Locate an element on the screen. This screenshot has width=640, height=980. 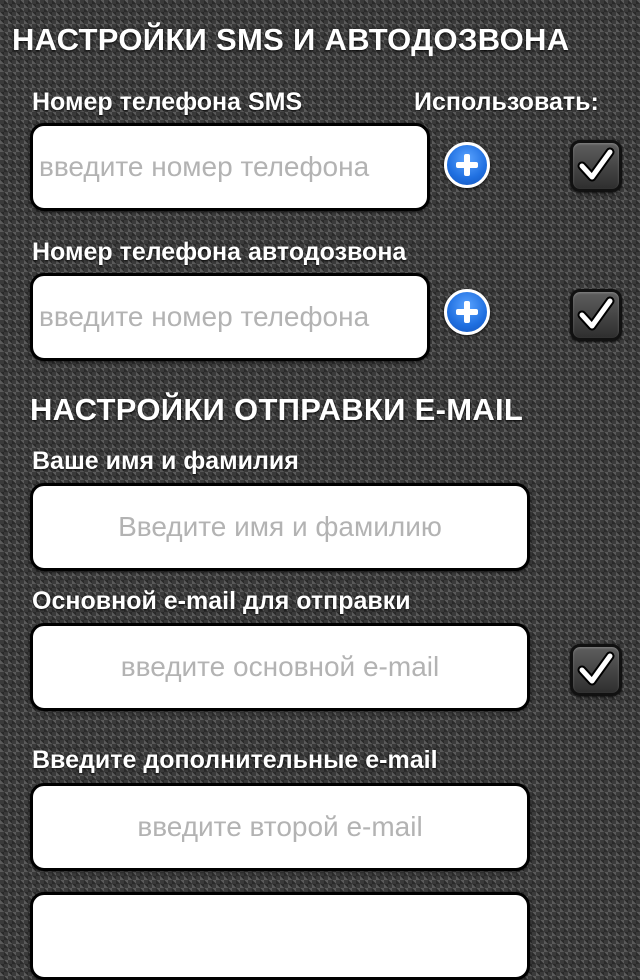
sms-phone-field is located at coordinates (230, 167).